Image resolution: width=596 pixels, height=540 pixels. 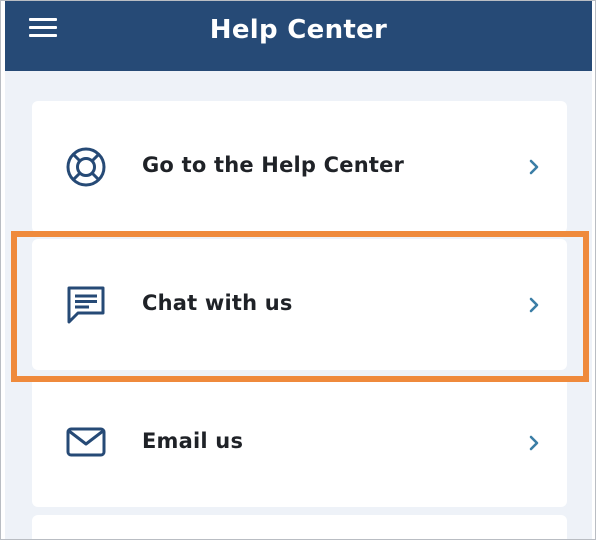 I want to click on lifebuoy-icon, so click(x=86, y=167).